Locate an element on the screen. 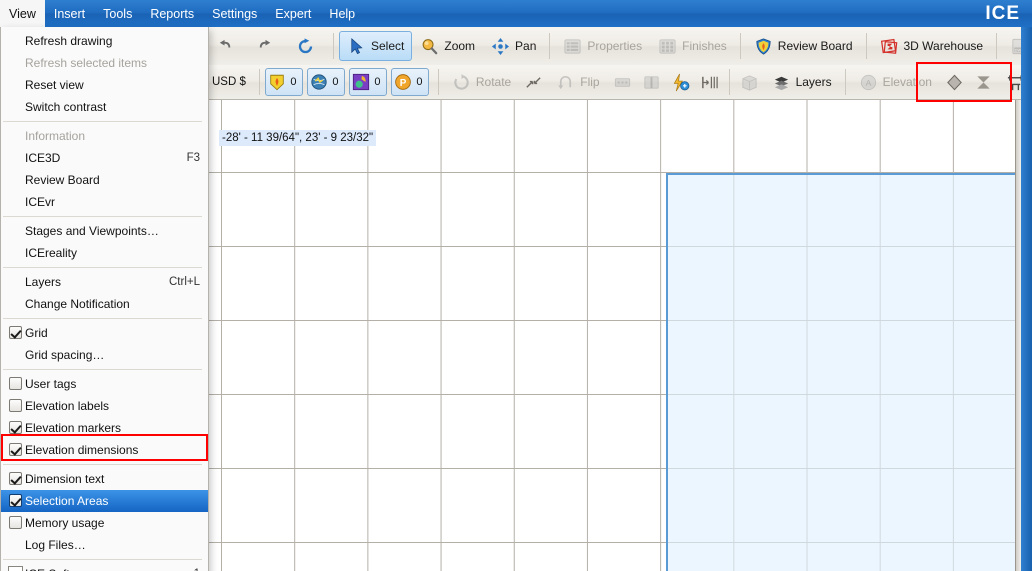  counter-pricing: P 0 is located at coordinates (409, 82).